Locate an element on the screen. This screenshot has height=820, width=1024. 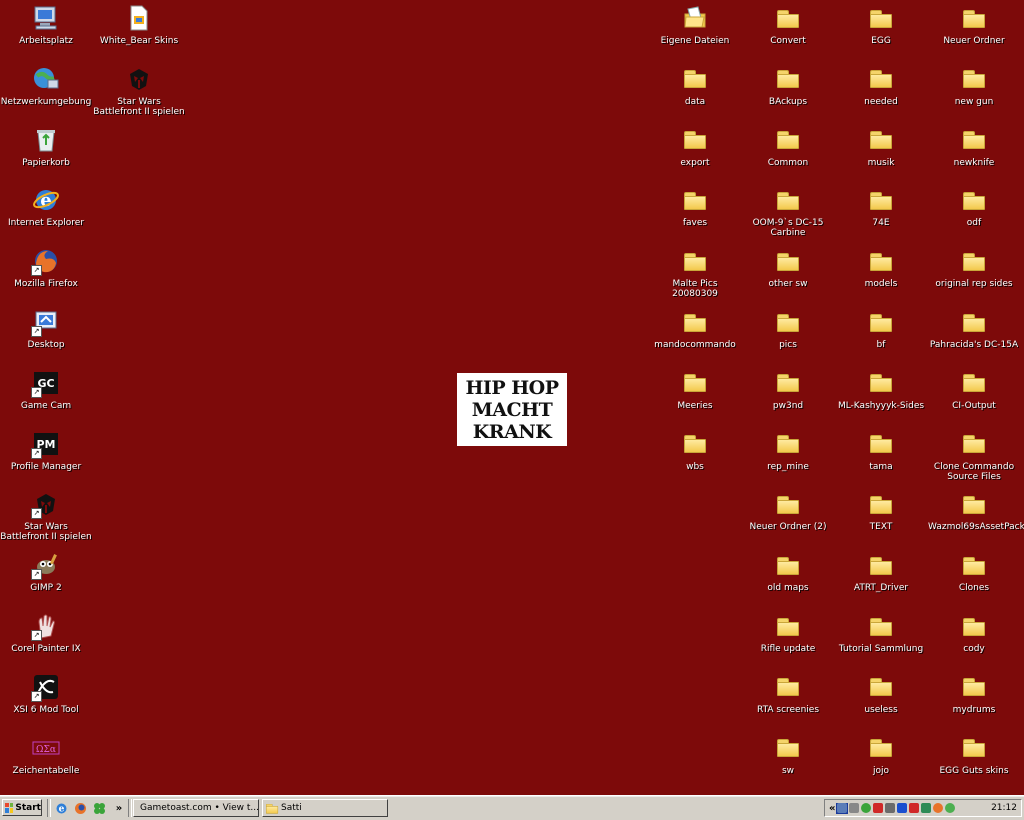
desktop-icon: White_Bear Skins is located at coordinates (139, 24).